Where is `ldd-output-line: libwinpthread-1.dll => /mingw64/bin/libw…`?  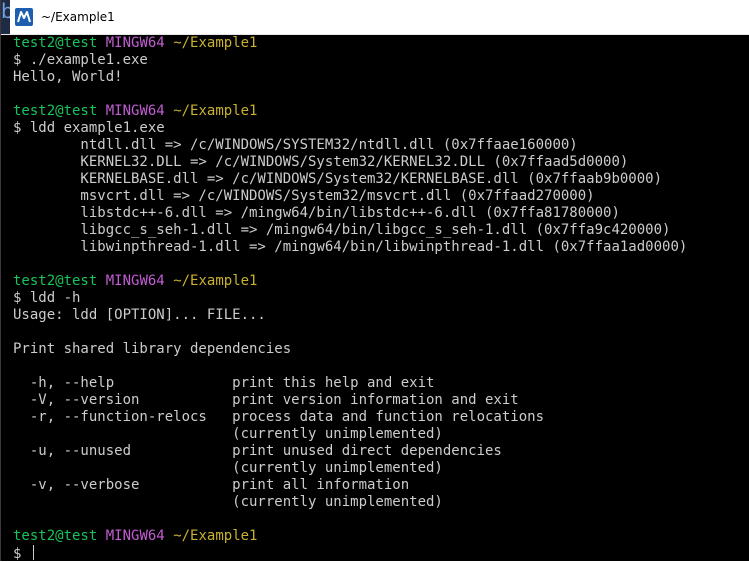 ldd-output-line: libwinpthread-1.dll => /mingw64/bin/libw… is located at coordinates (350, 247).